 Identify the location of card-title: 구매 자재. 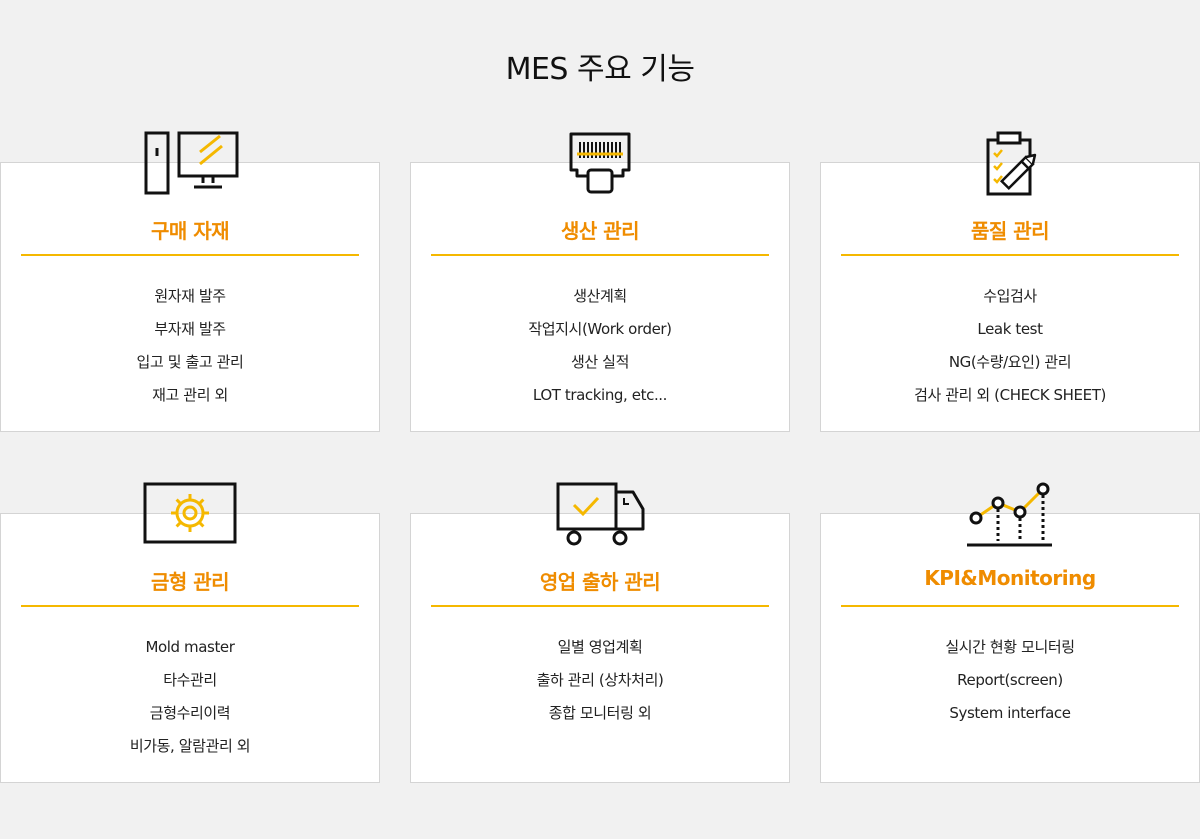
(190, 231).